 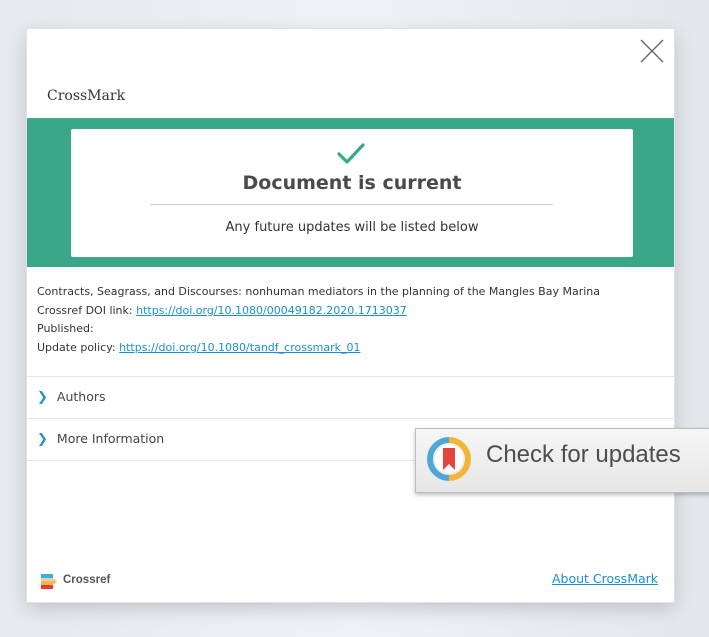 What do you see at coordinates (86, 96) in the screenshot?
I see `crossmark-brand-title: CrossMark` at bounding box center [86, 96].